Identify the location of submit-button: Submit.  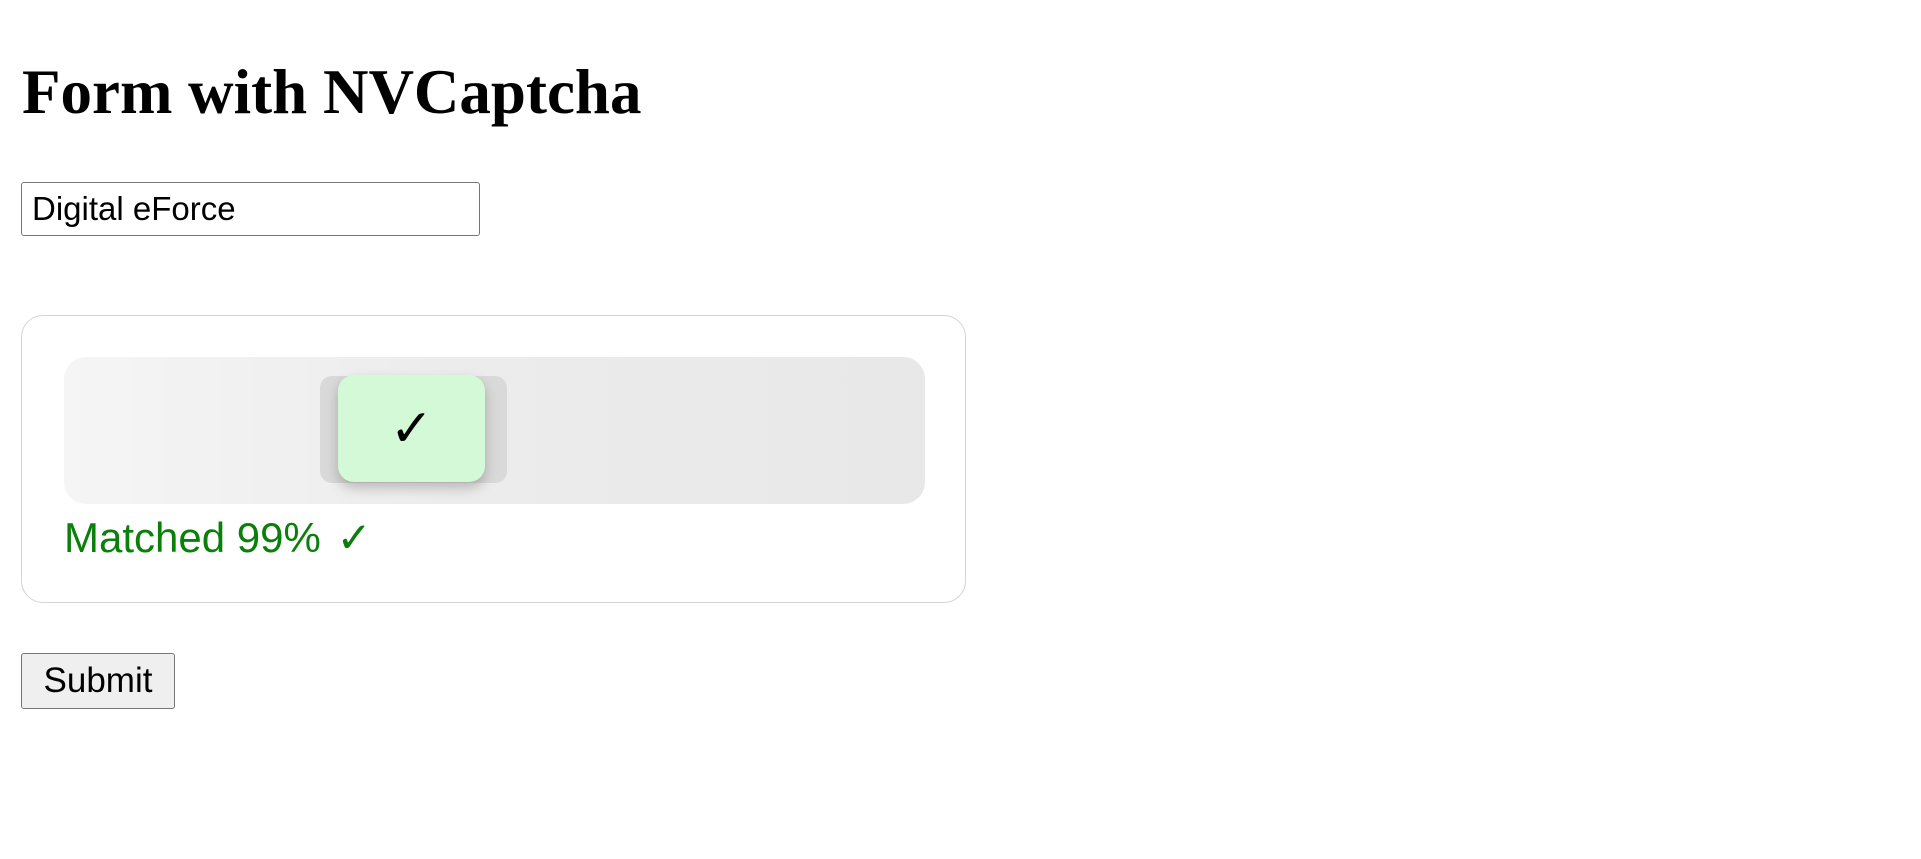
(98, 681).